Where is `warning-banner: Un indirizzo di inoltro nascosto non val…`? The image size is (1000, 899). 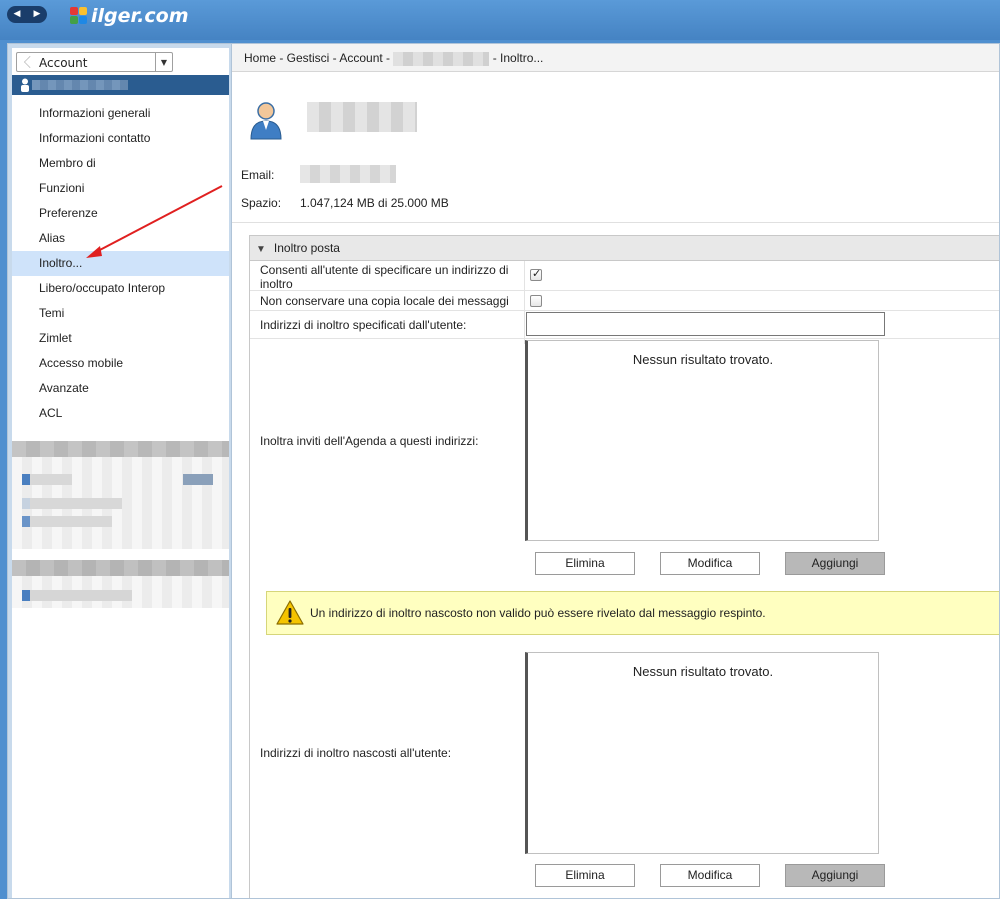
warning-banner: Un indirizzo di inoltro nascosto non val… is located at coordinates (632, 613).